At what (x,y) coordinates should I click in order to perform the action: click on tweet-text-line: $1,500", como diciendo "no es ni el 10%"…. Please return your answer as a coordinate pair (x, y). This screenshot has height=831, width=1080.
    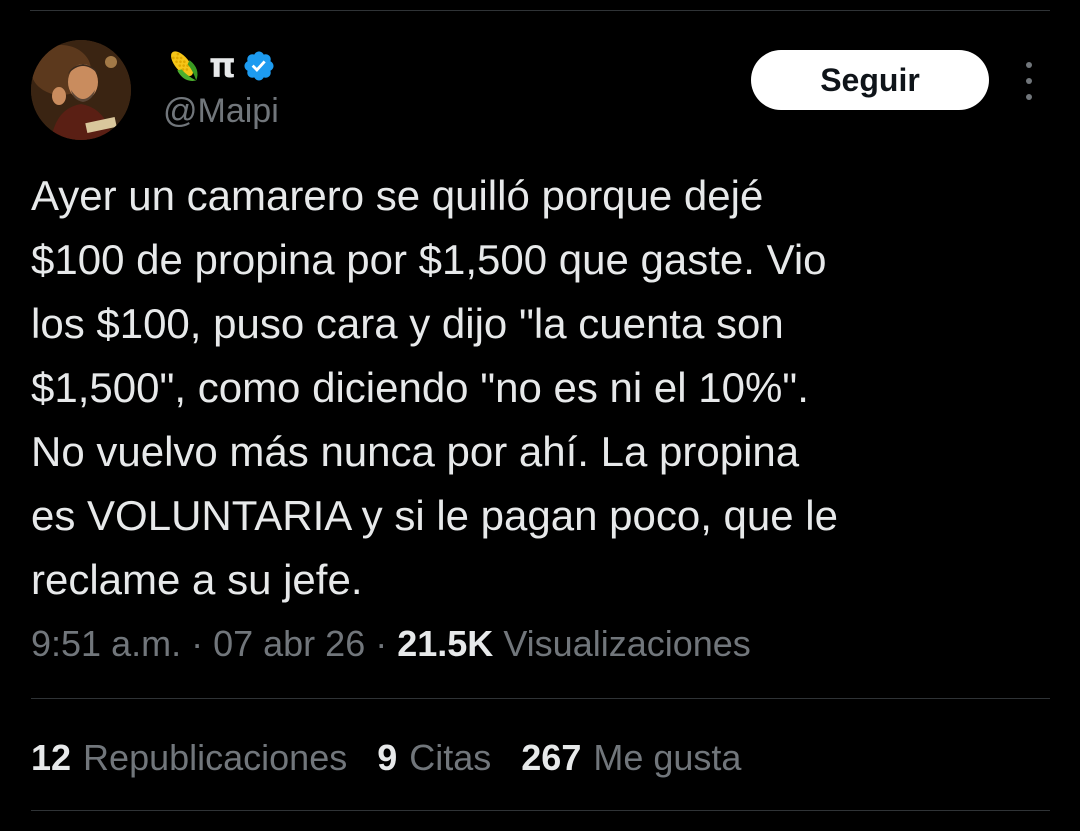
    Looking at the image, I should click on (420, 387).